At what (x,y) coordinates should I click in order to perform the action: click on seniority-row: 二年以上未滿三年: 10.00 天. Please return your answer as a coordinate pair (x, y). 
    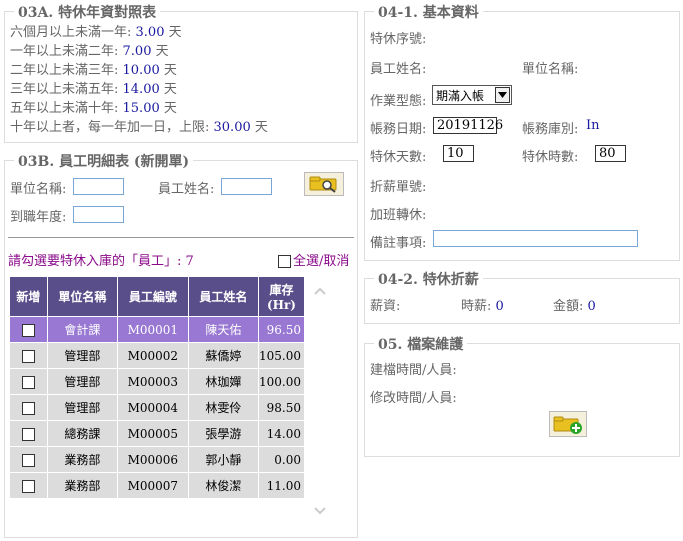
    Looking at the image, I should click on (93, 70).